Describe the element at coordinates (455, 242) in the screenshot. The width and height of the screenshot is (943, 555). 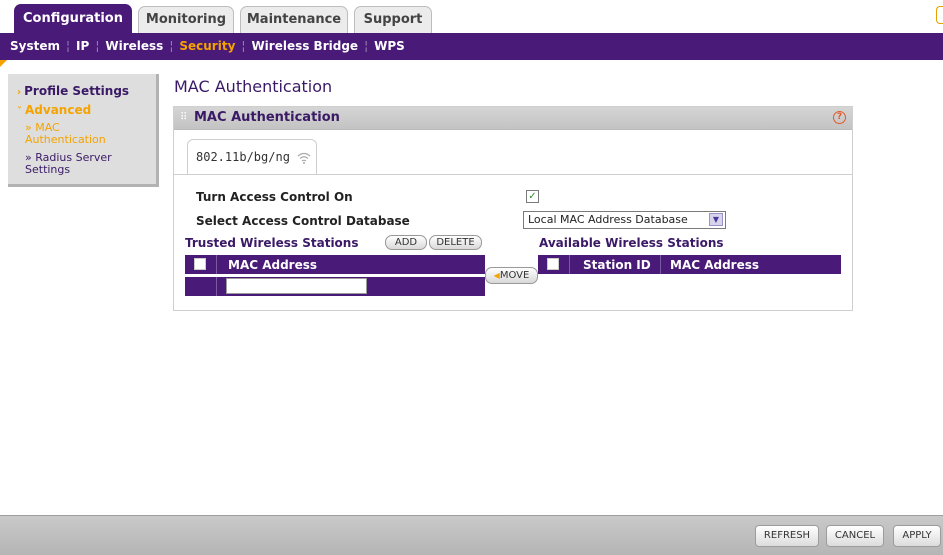
I see `delete-button: DELETE` at that location.